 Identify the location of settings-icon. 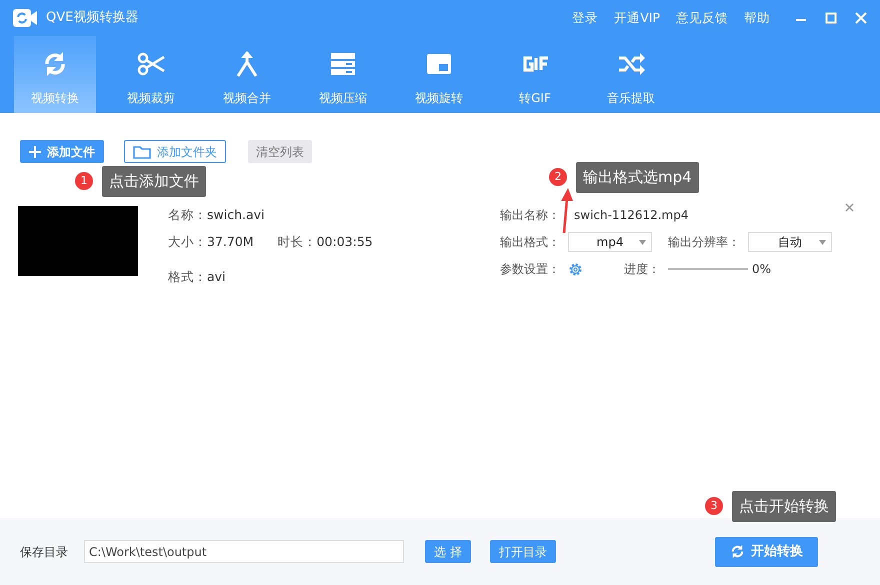
(575, 269).